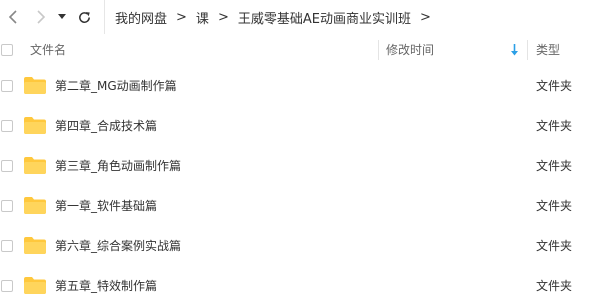  What do you see at coordinates (300, 206) in the screenshot?
I see `file-row: 第一章_软件基础篇 文件夹` at bounding box center [300, 206].